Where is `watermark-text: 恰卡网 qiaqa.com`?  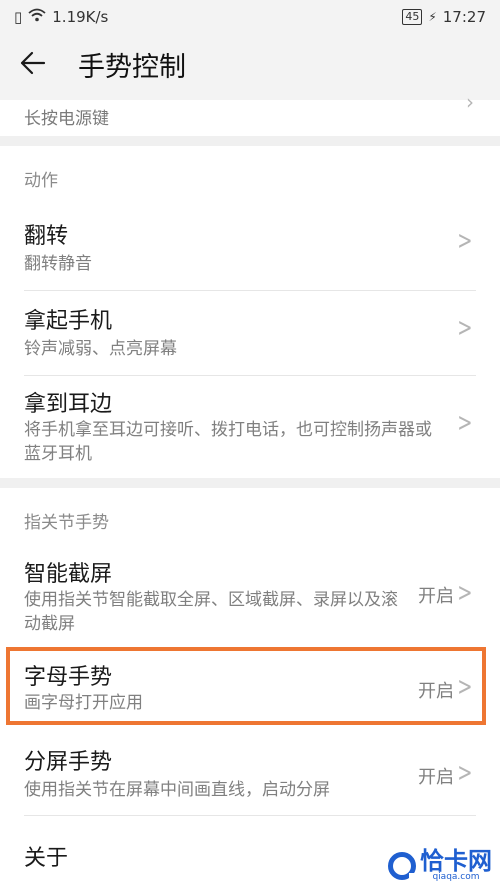
watermark-text: 恰卡网 qiaqa.com is located at coordinates (456, 865).